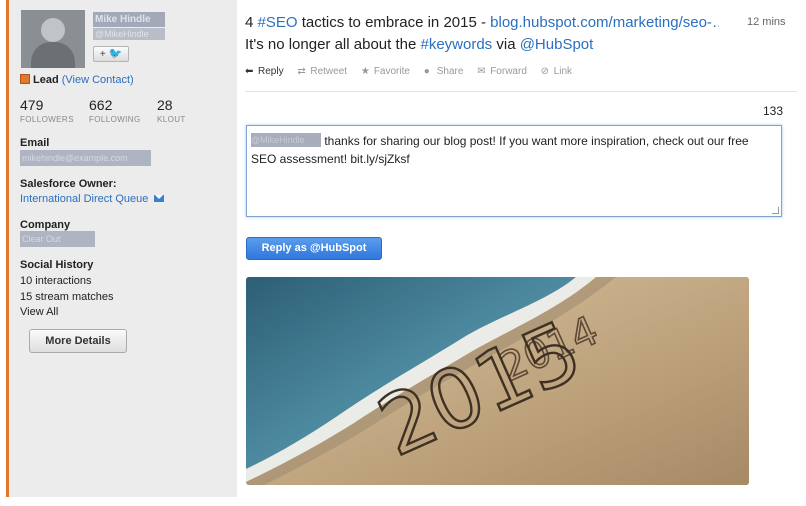 This screenshot has width=806, height=506. Describe the element at coordinates (101, 105) in the screenshot. I see `stat-value: 662` at that location.